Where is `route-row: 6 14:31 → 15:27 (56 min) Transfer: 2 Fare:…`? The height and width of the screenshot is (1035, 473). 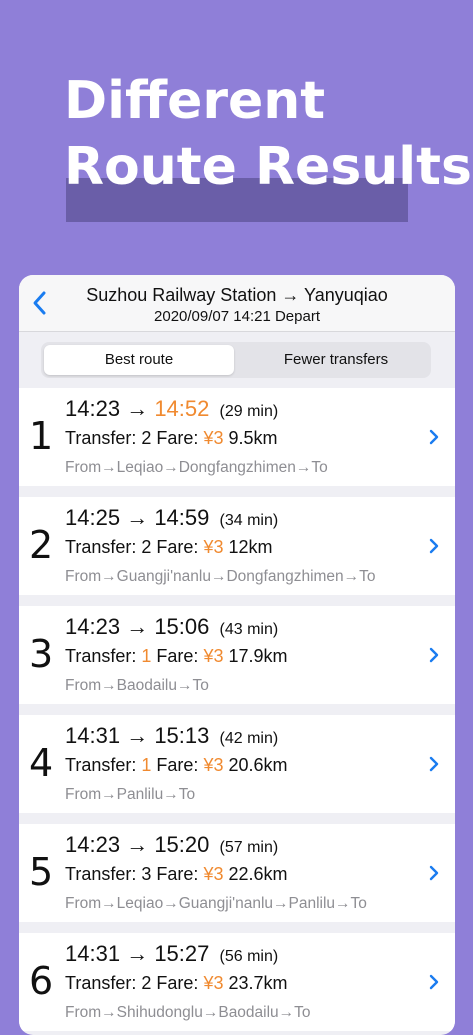 route-row: 6 14:31 → 15:27 (56 min) Transfer: 2 Fare:… is located at coordinates (237, 982).